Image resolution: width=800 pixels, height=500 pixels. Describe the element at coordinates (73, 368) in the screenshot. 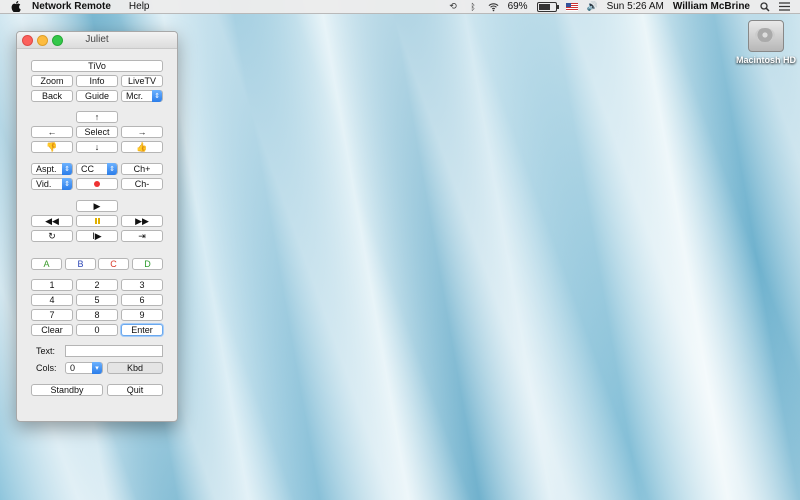

I see `cols-value: 0` at that location.